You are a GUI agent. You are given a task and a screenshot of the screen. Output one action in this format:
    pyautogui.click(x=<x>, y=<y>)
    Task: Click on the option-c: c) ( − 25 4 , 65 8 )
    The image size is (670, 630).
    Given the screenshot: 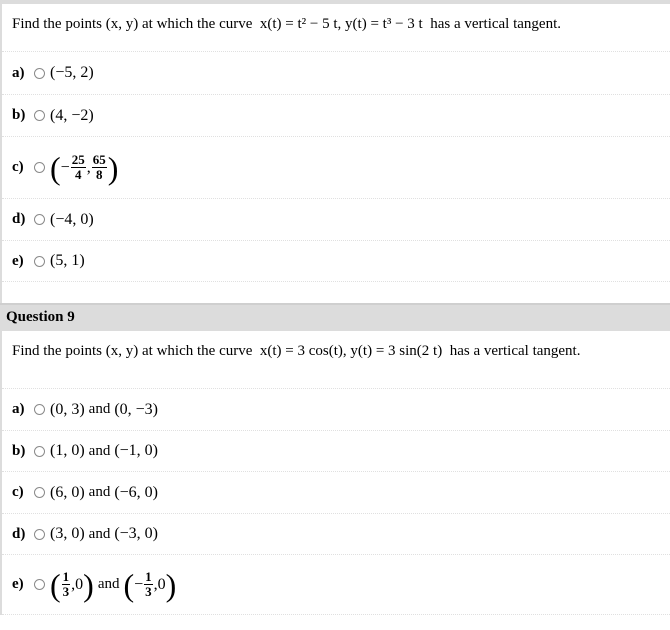 What is the action you would take?
    pyautogui.click(x=336, y=168)
    